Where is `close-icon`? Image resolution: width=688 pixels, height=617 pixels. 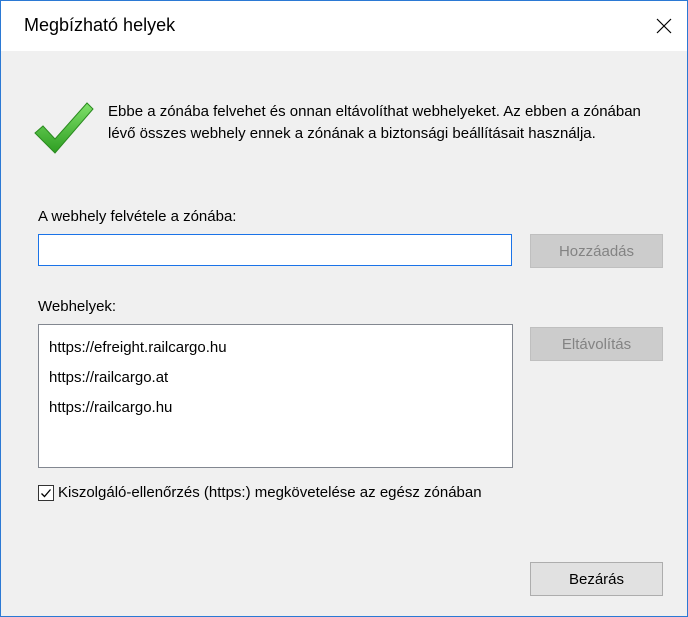 close-icon is located at coordinates (664, 26).